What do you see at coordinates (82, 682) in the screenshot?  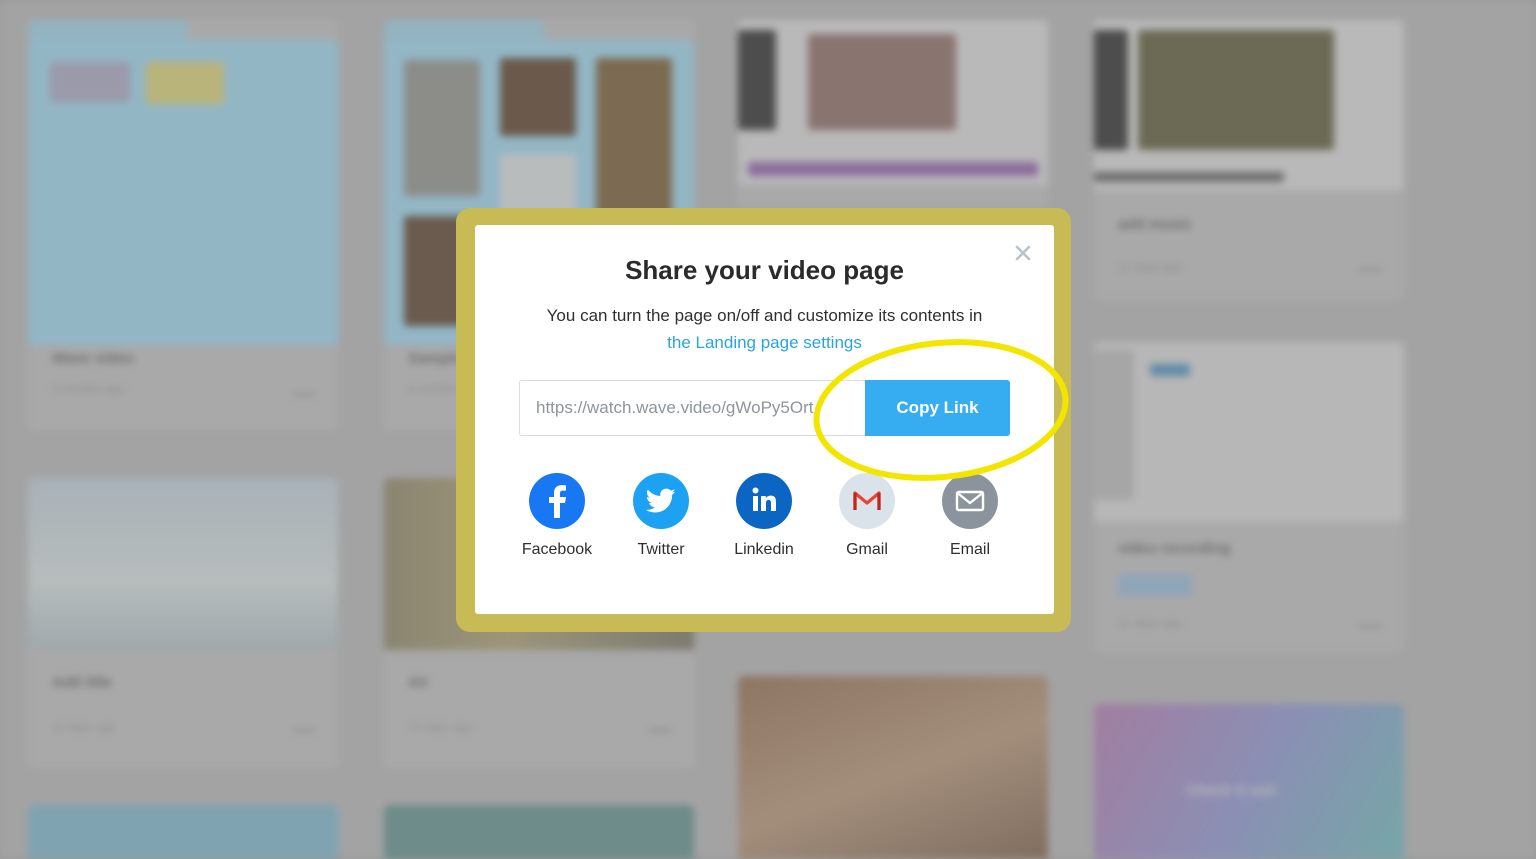 I see `card-title: Add title` at bounding box center [82, 682].